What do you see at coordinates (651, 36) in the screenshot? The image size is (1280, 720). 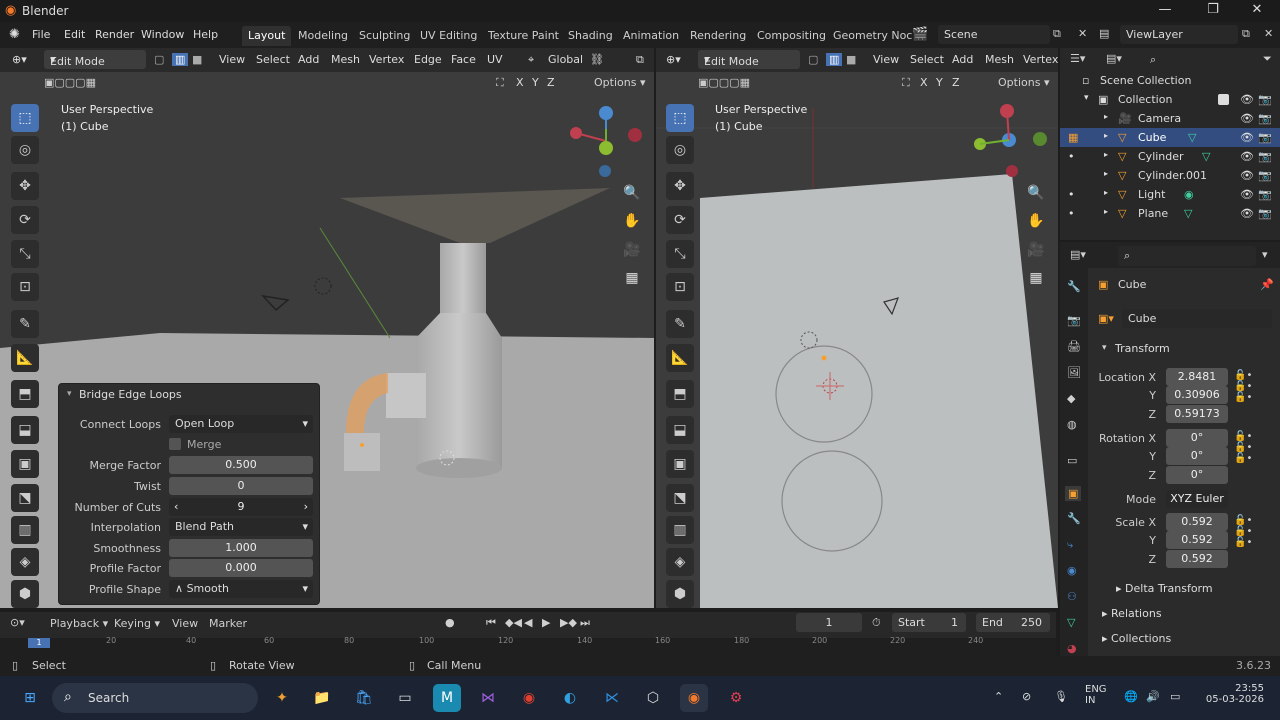 I see `tab-animation: Animation` at bounding box center [651, 36].